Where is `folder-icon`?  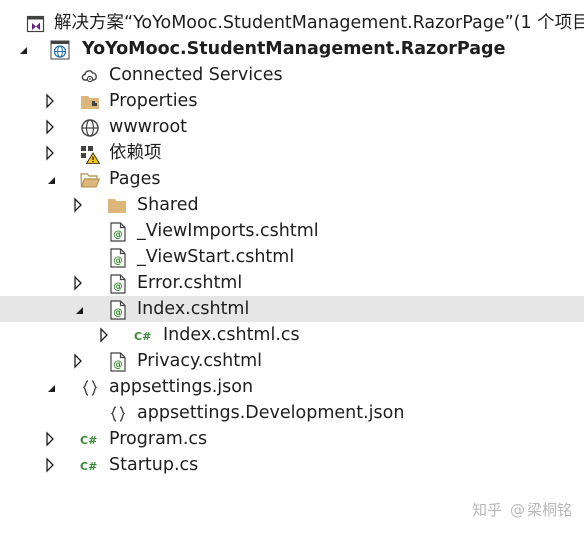 folder-icon is located at coordinates (116, 205).